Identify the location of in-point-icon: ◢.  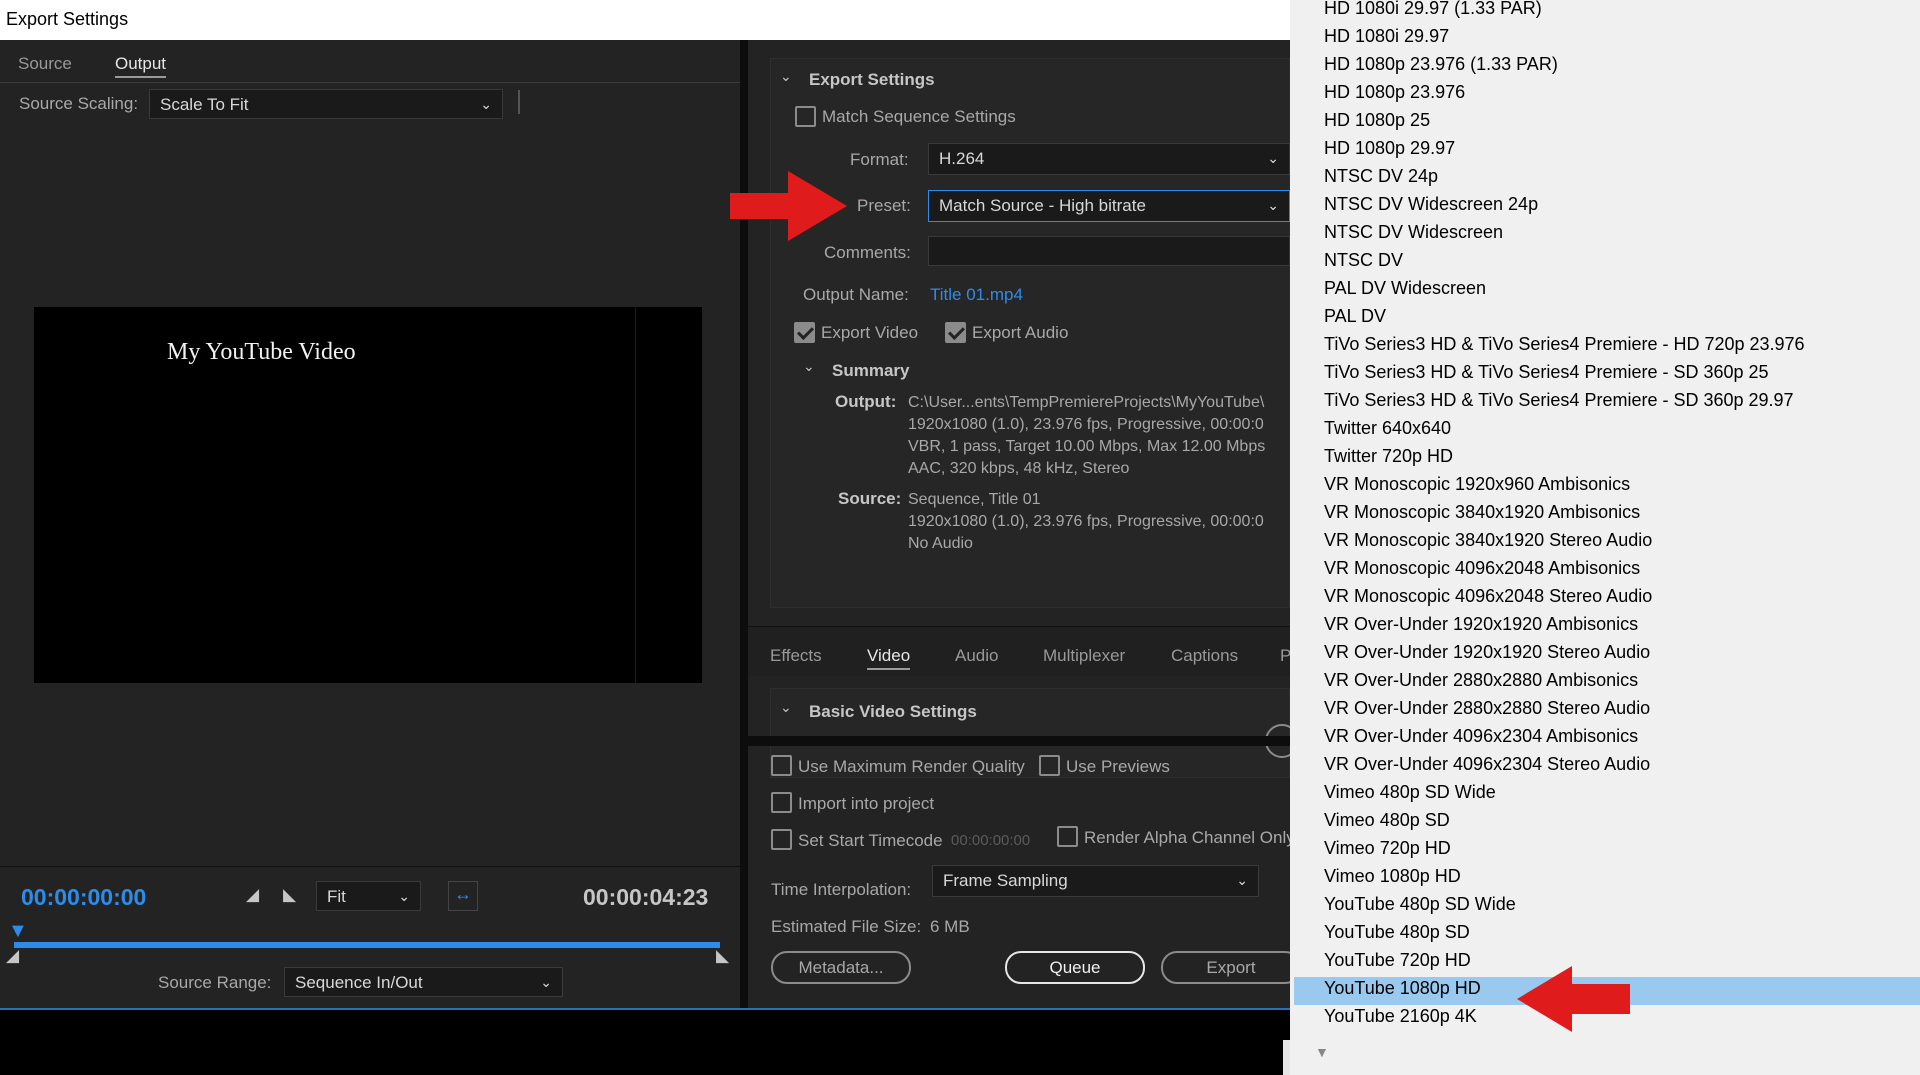
(12, 956).